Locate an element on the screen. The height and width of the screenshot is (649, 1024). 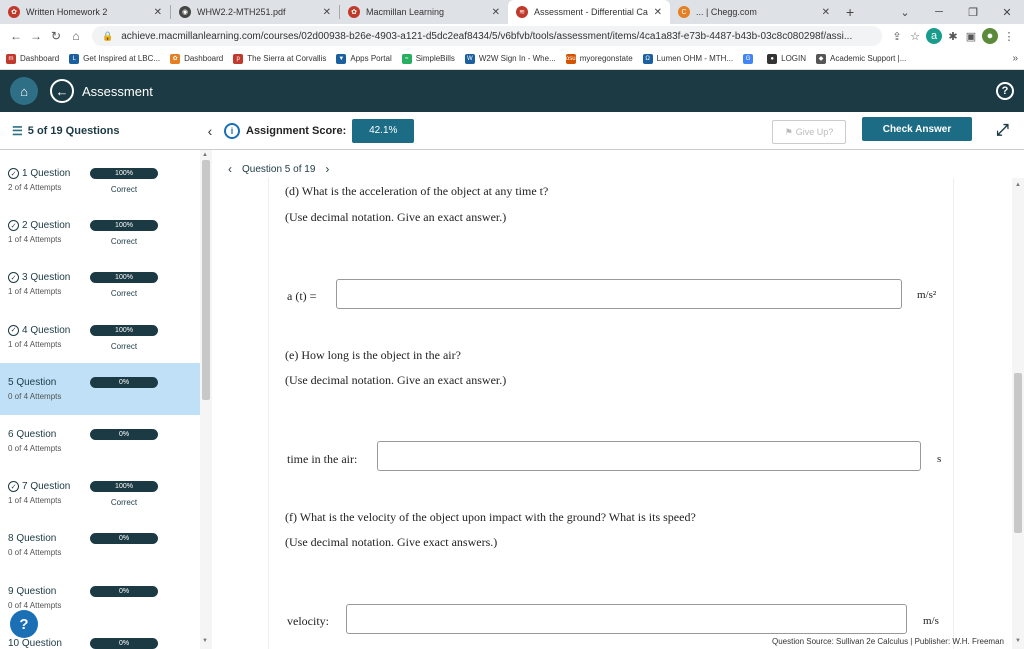
forward-arrow-icon: → is located at coordinates (36, 36).